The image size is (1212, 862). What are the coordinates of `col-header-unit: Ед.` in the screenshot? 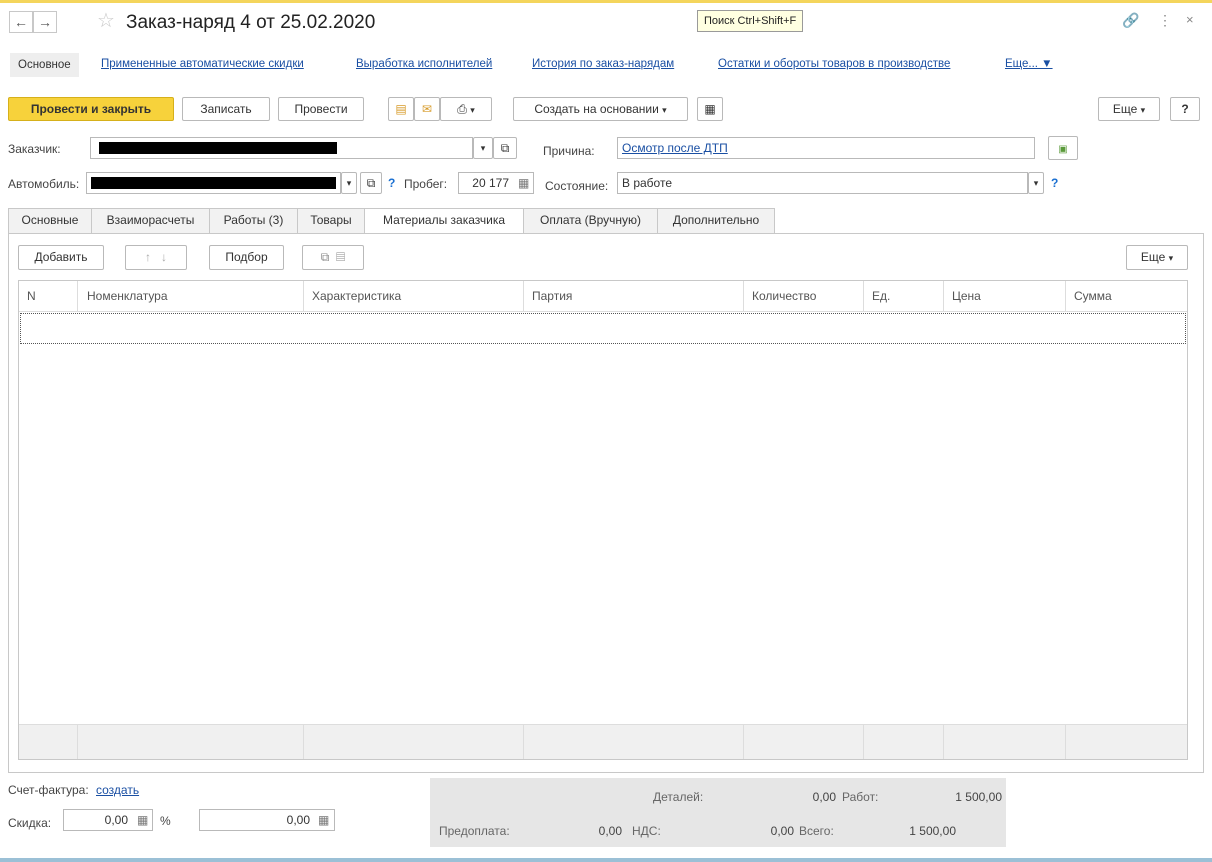 It's located at (904, 296).